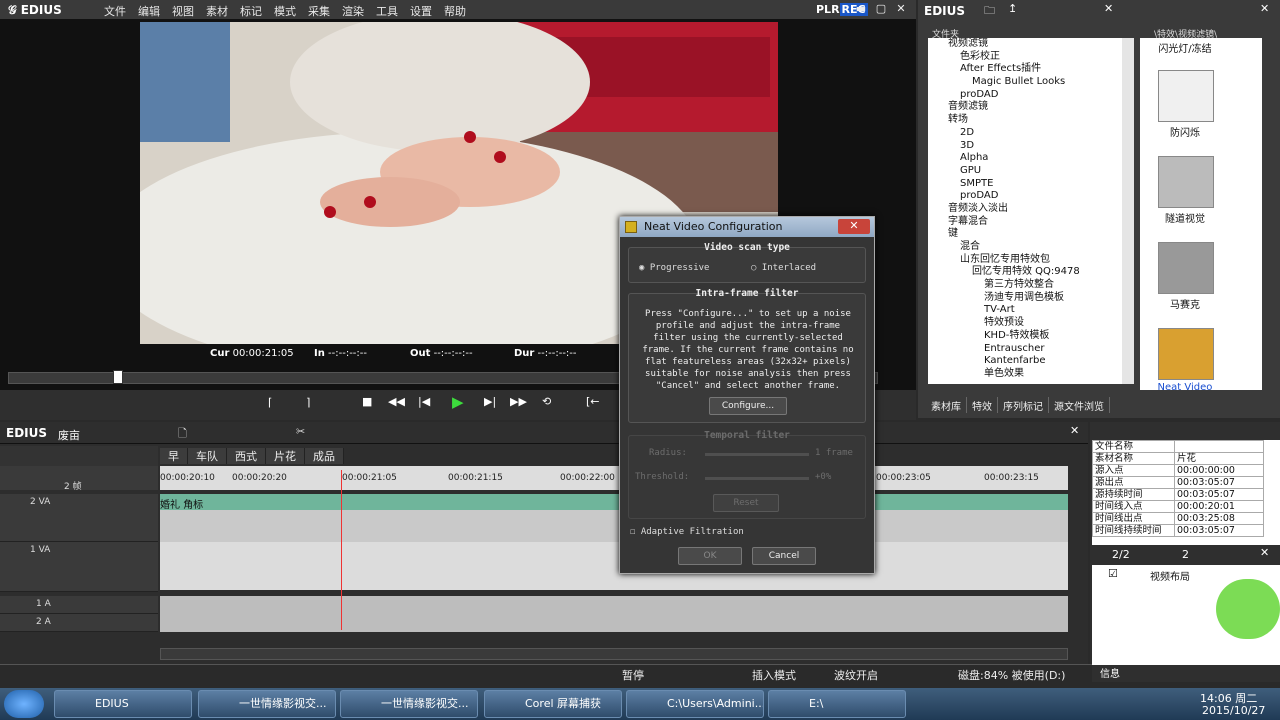  Describe the element at coordinates (387, 11) in the screenshot. I see `menu-item: 工具` at that location.